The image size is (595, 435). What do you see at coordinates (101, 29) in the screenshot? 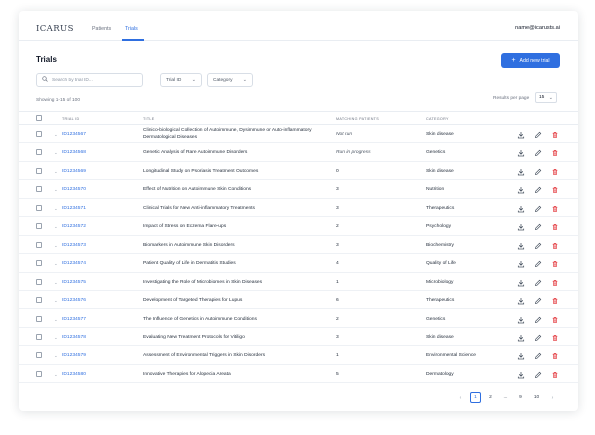
I see `tab-patients: Patients` at bounding box center [101, 29].